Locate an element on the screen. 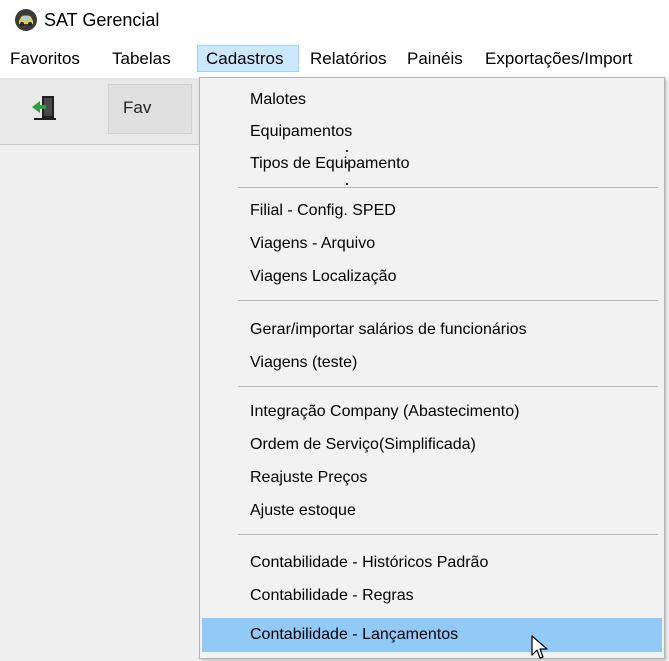  mouse-cursor-icon is located at coordinates (539, 647).